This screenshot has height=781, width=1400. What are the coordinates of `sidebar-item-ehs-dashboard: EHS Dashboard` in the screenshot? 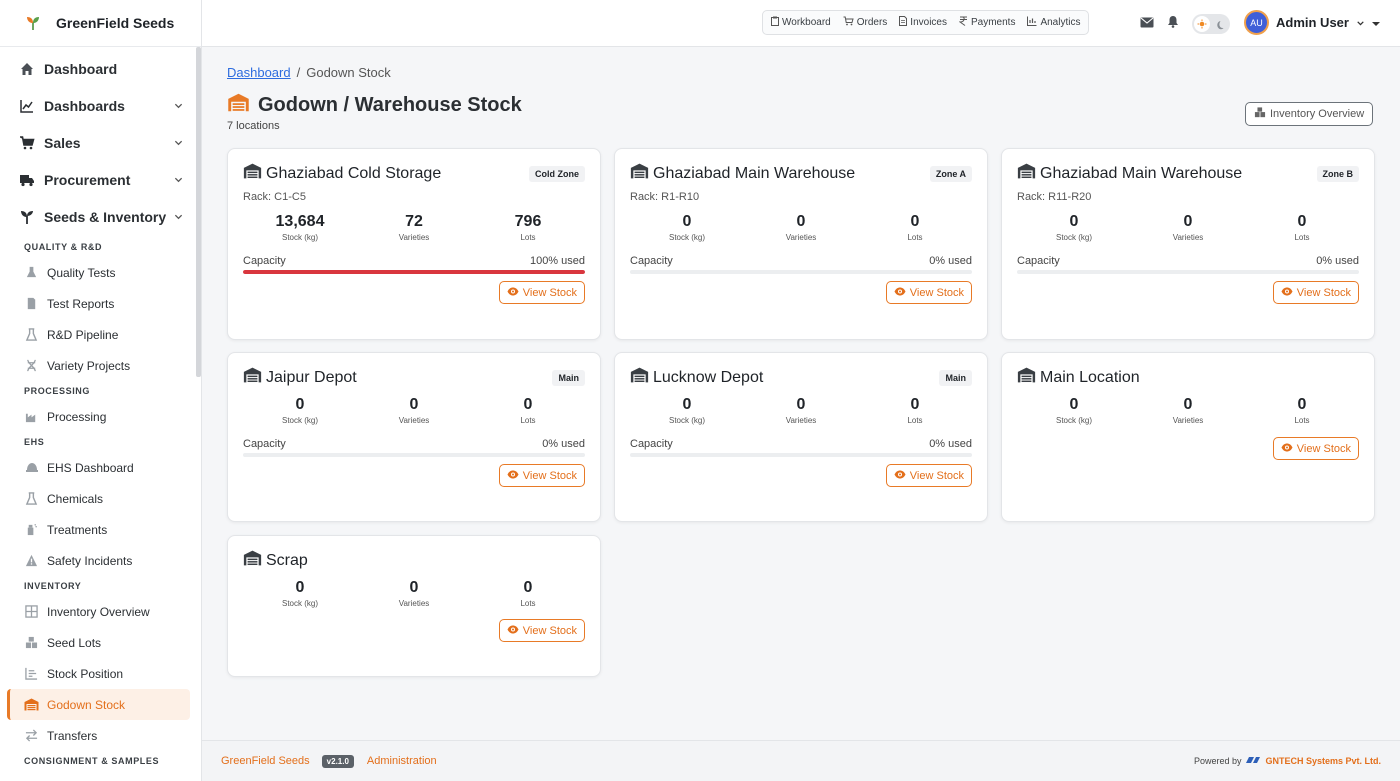 It's located at (100, 467).